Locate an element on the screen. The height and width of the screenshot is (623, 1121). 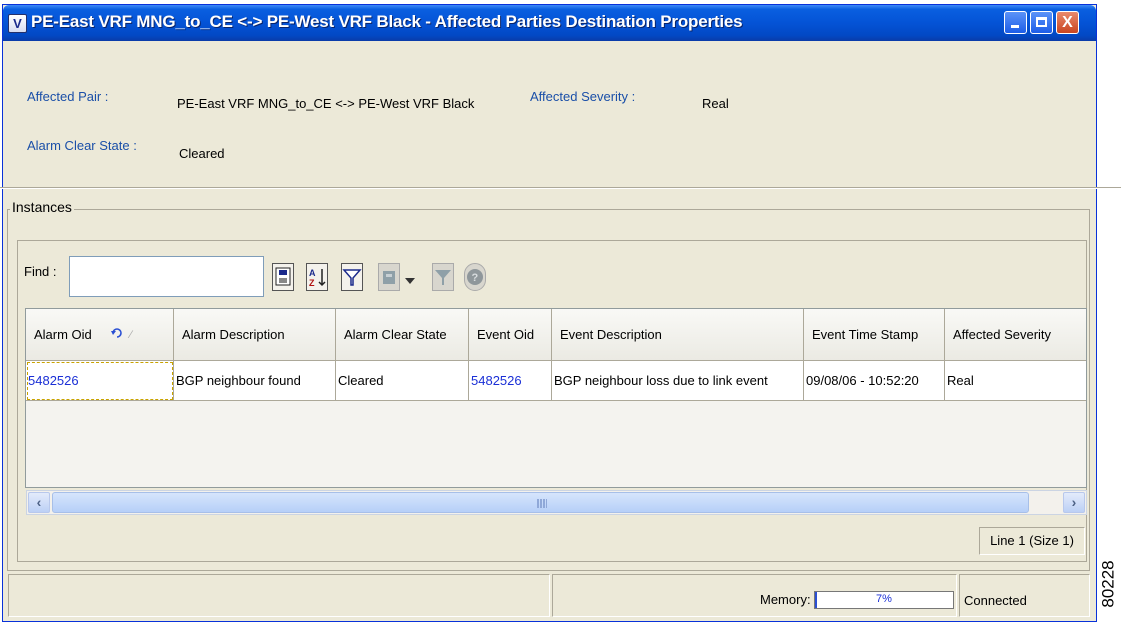
scroll-left-button: ‹ is located at coordinates (39, 502).